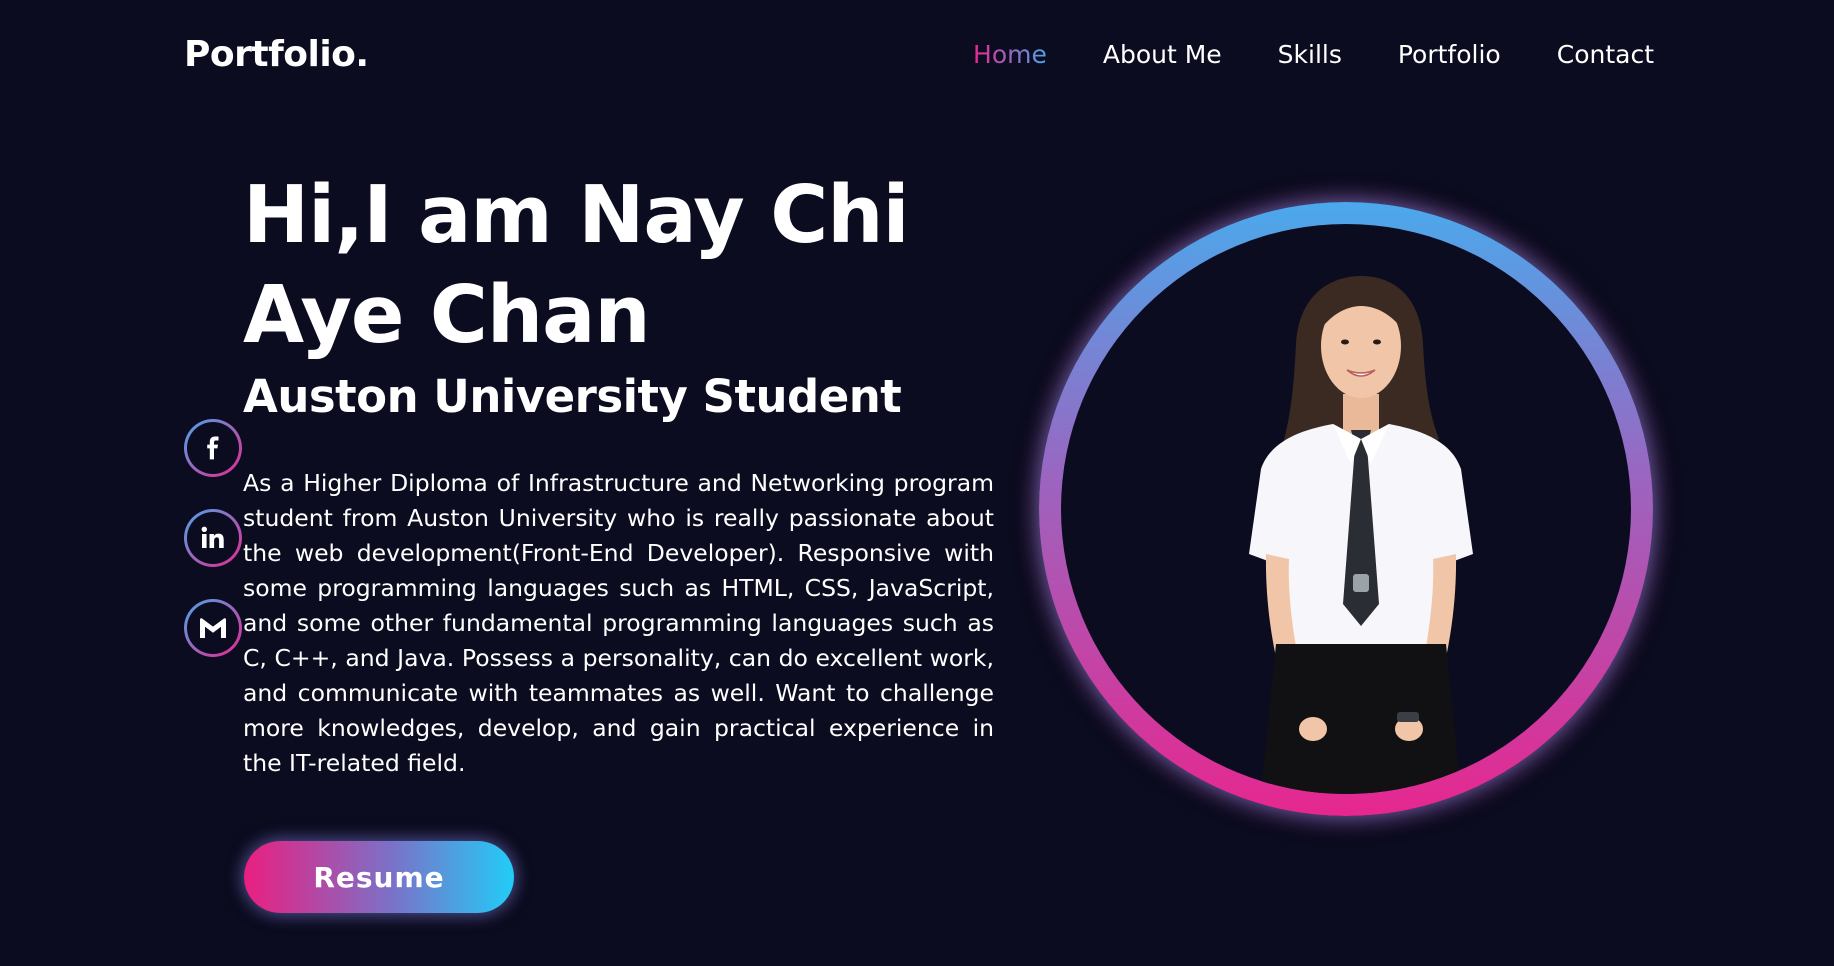 This screenshot has width=1834, height=966. What do you see at coordinates (576, 265) in the screenshot?
I see `hero-title: Hi,I am Nay Chi Aye Chan` at bounding box center [576, 265].